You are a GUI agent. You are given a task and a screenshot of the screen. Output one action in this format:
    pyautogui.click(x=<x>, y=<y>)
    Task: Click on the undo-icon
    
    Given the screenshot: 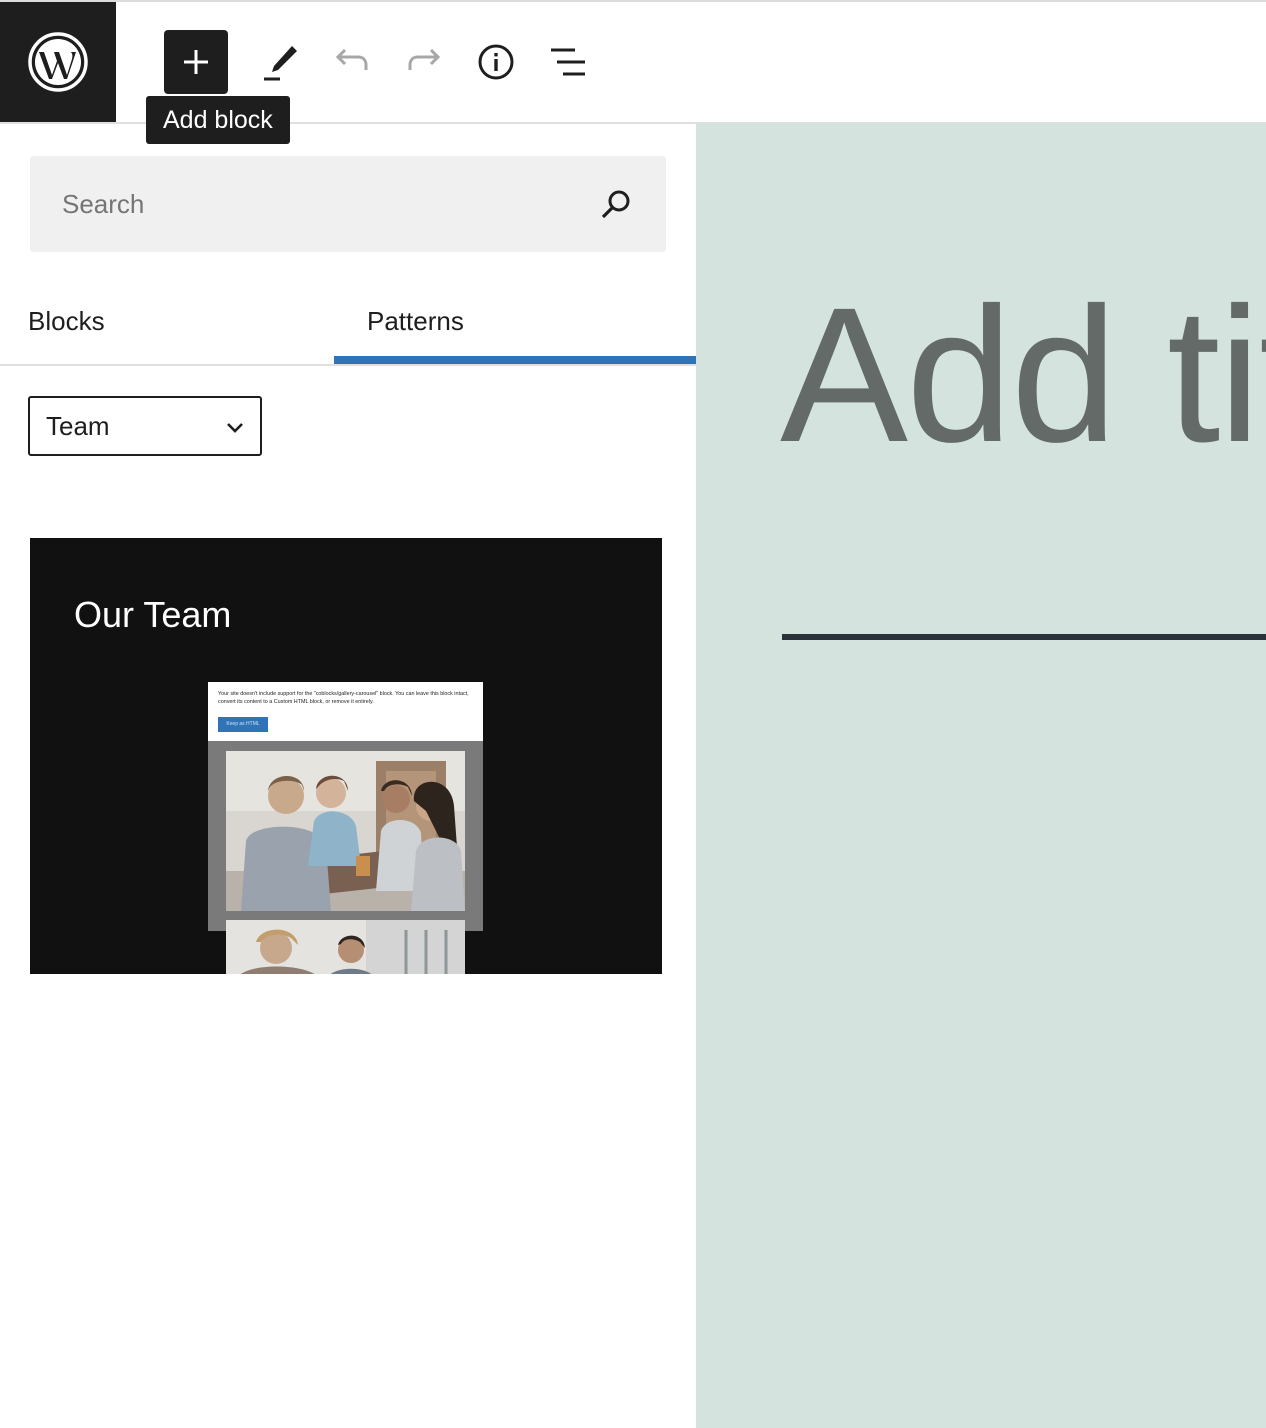 What is the action you would take?
    pyautogui.click(x=351, y=59)
    